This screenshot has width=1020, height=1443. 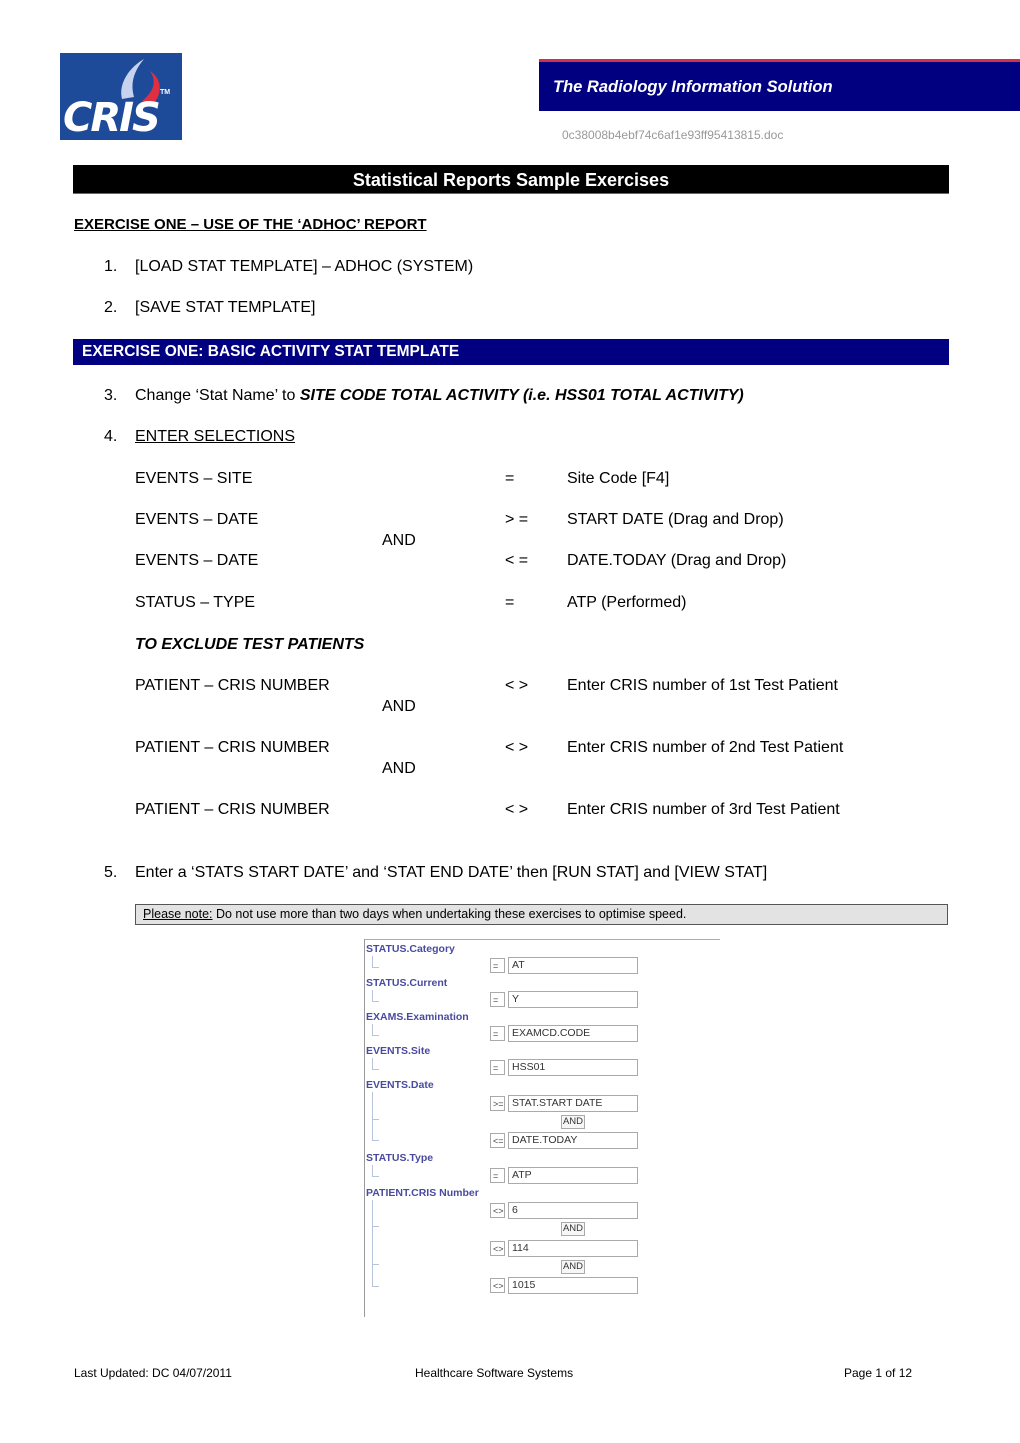 What do you see at coordinates (702, 685) in the screenshot?
I see `exclusion-value: Enter CRIS number of 1st Test Patient` at bounding box center [702, 685].